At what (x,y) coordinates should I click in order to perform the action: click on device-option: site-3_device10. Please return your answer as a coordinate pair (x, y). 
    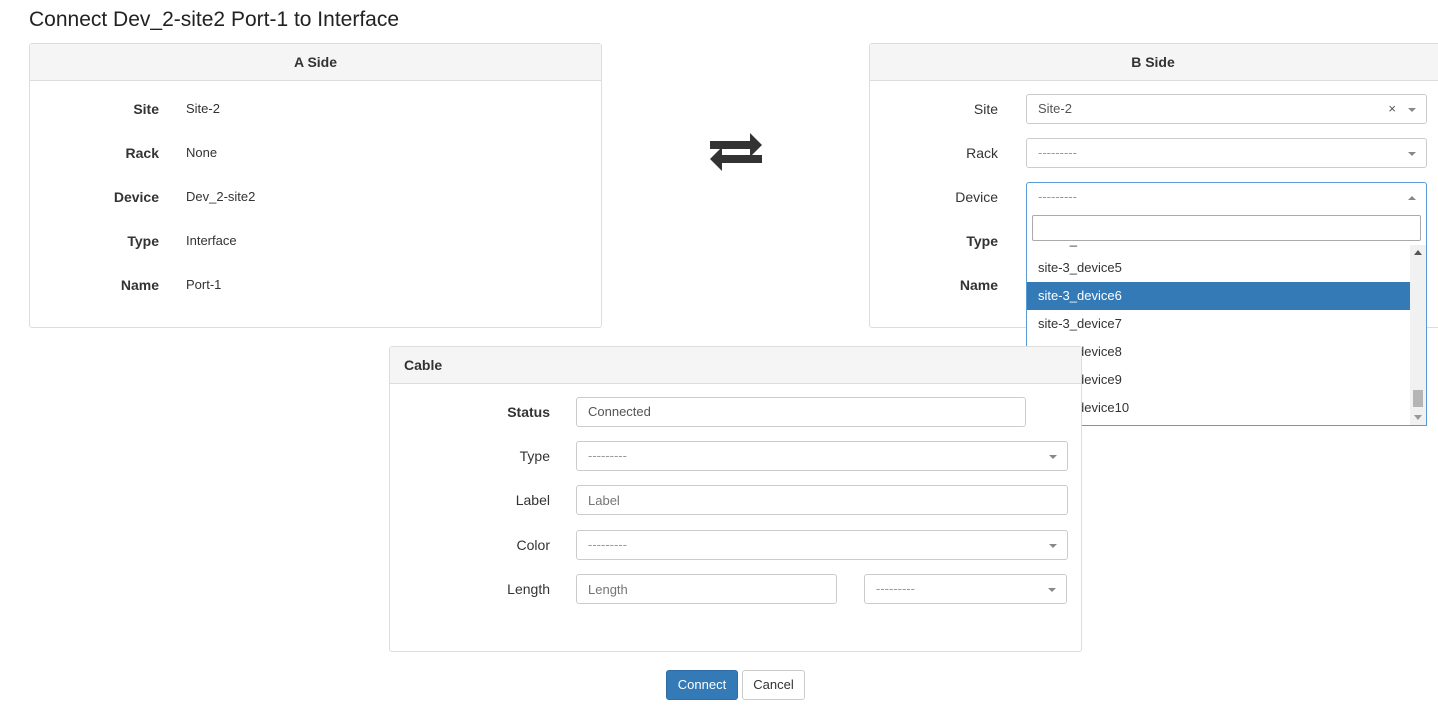
    Looking at the image, I should click on (1218, 408).